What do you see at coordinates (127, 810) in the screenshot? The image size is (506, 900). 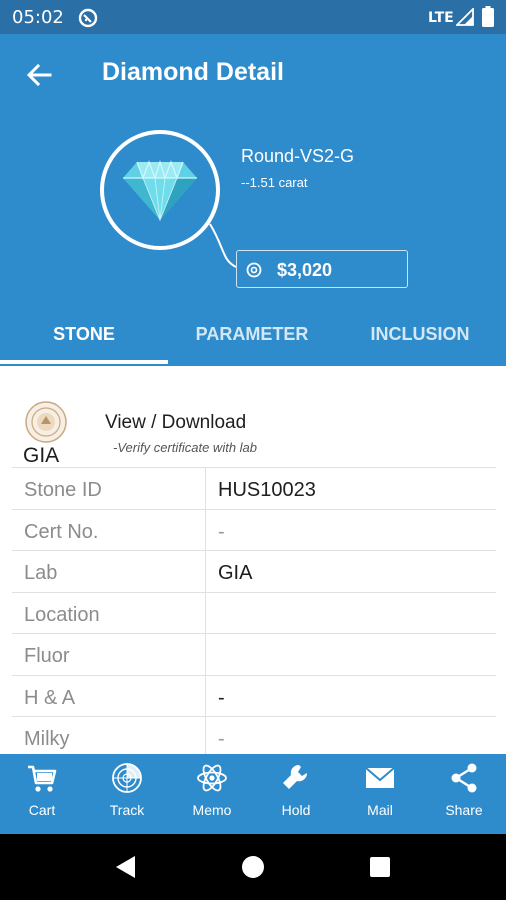 I see `nav-label: Track` at bounding box center [127, 810].